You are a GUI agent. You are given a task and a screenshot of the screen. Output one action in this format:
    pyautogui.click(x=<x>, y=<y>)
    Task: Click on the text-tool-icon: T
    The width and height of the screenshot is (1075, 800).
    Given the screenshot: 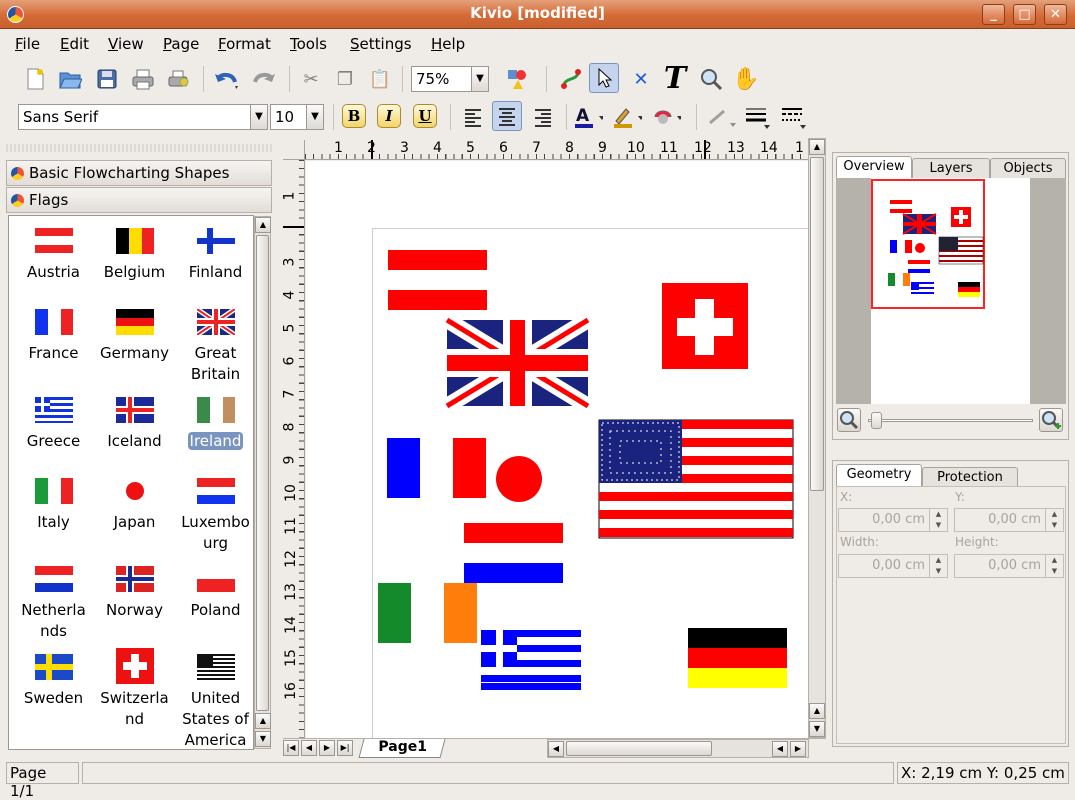 What is the action you would take?
    pyautogui.click(x=675, y=78)
    